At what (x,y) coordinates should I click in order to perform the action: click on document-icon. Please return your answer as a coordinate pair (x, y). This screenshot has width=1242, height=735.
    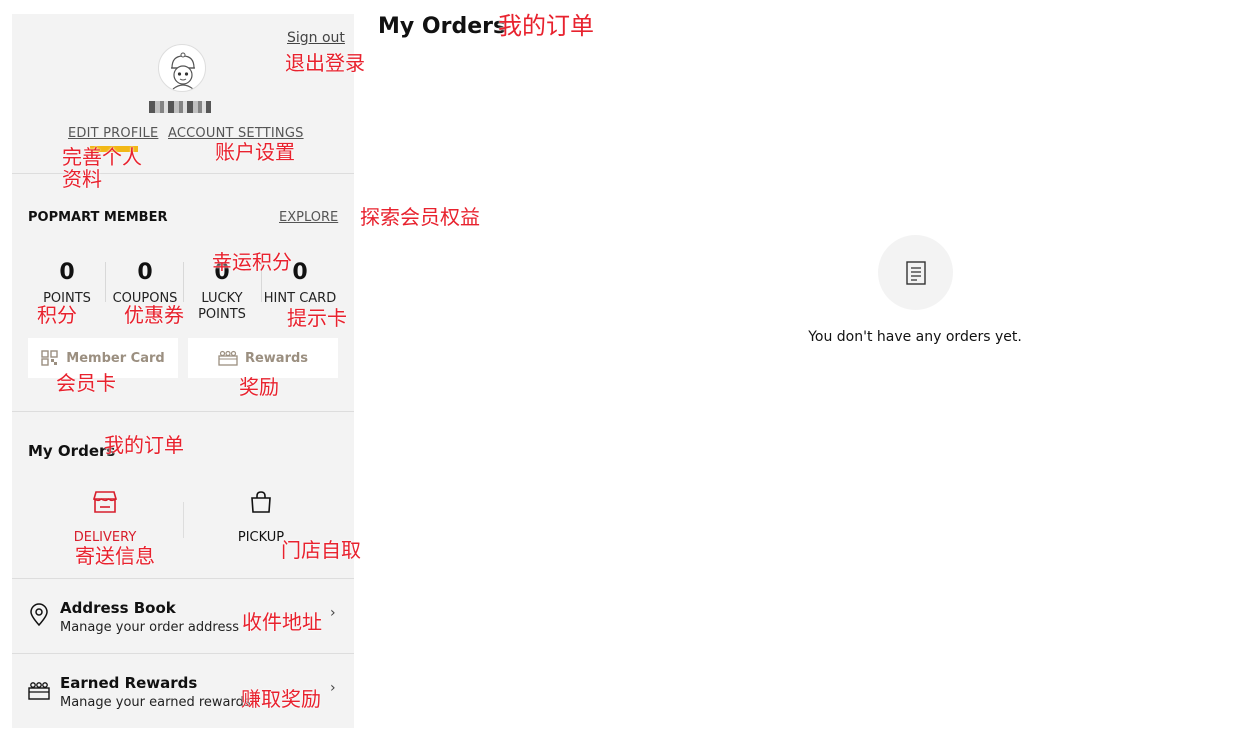
    Looking at the image, I should click on (915, 272).